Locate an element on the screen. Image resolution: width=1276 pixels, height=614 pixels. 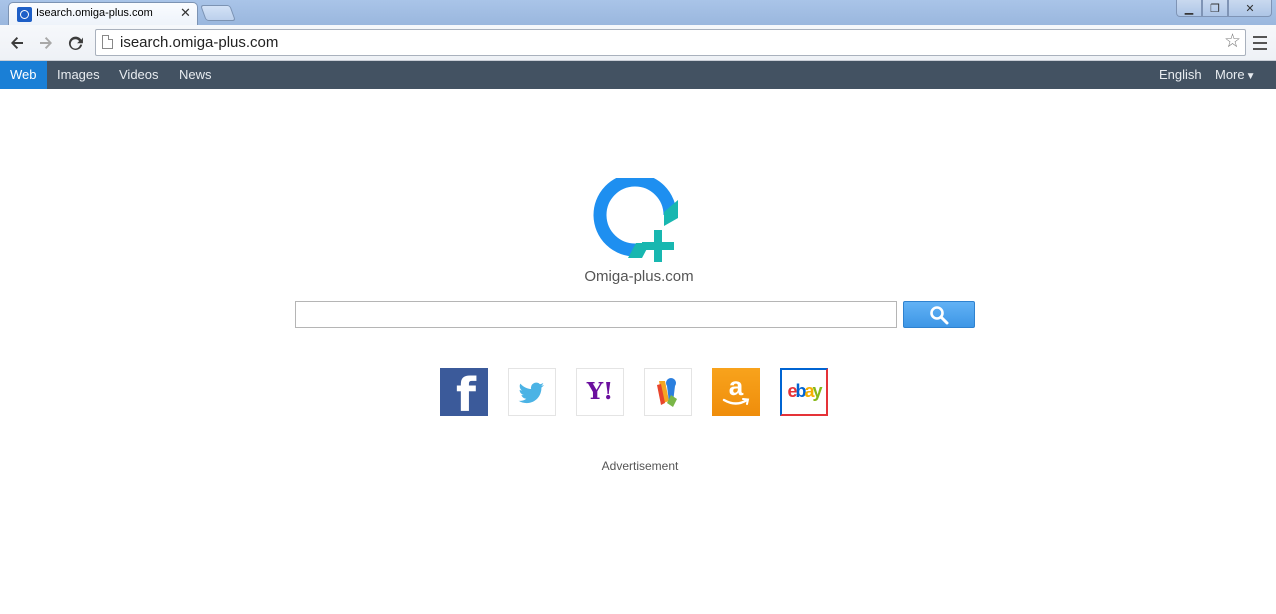
advertisement-label: Advertisement is located at coordinates (640, 466).